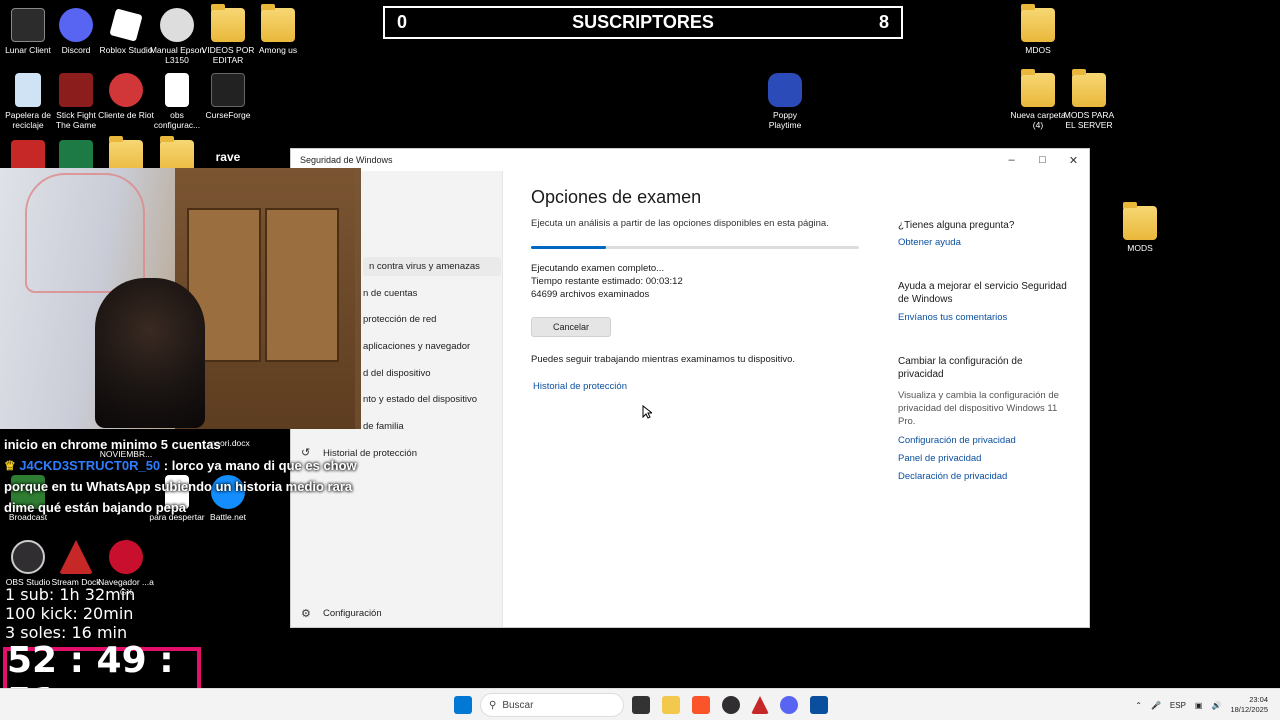 The height and width of the screenshot is (720, 1280). What do you see at coordinates (346, 160) in the screenshot?
I see `window-title: Seguridad de Windows` at bounding box center [346, 160].